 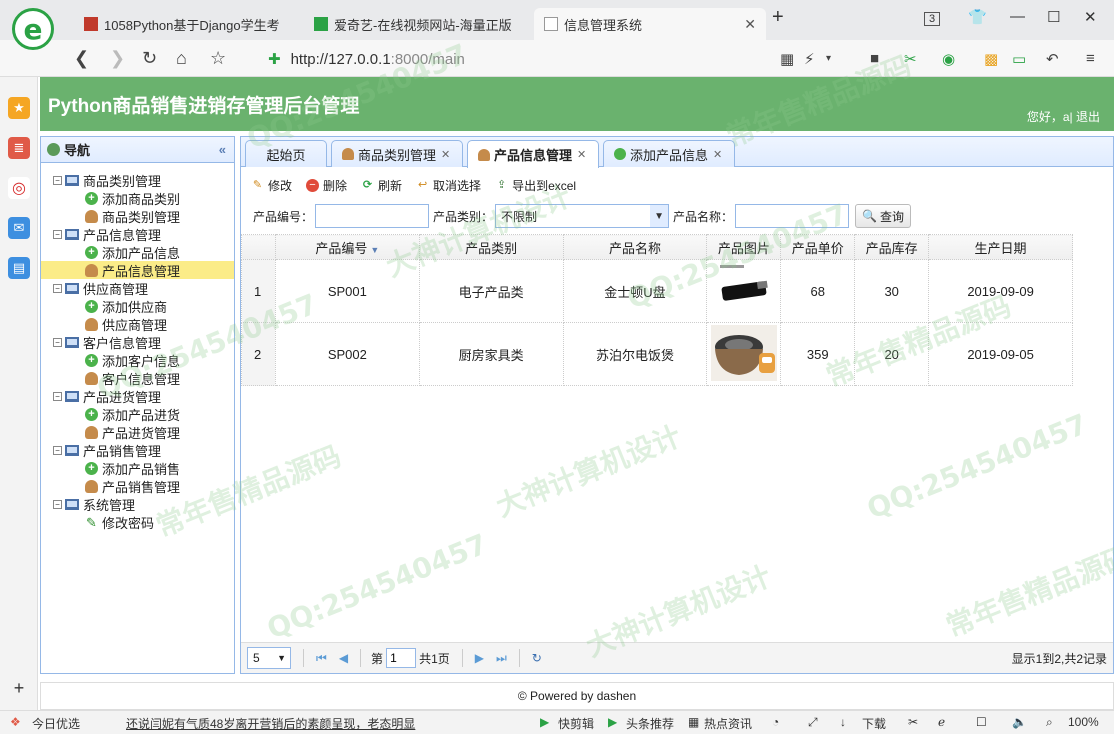 What do you see at coordinates (347, 247) in the screenshot?
I see `column-header: 产品编号 ▼` at bounding box center [347, 247].